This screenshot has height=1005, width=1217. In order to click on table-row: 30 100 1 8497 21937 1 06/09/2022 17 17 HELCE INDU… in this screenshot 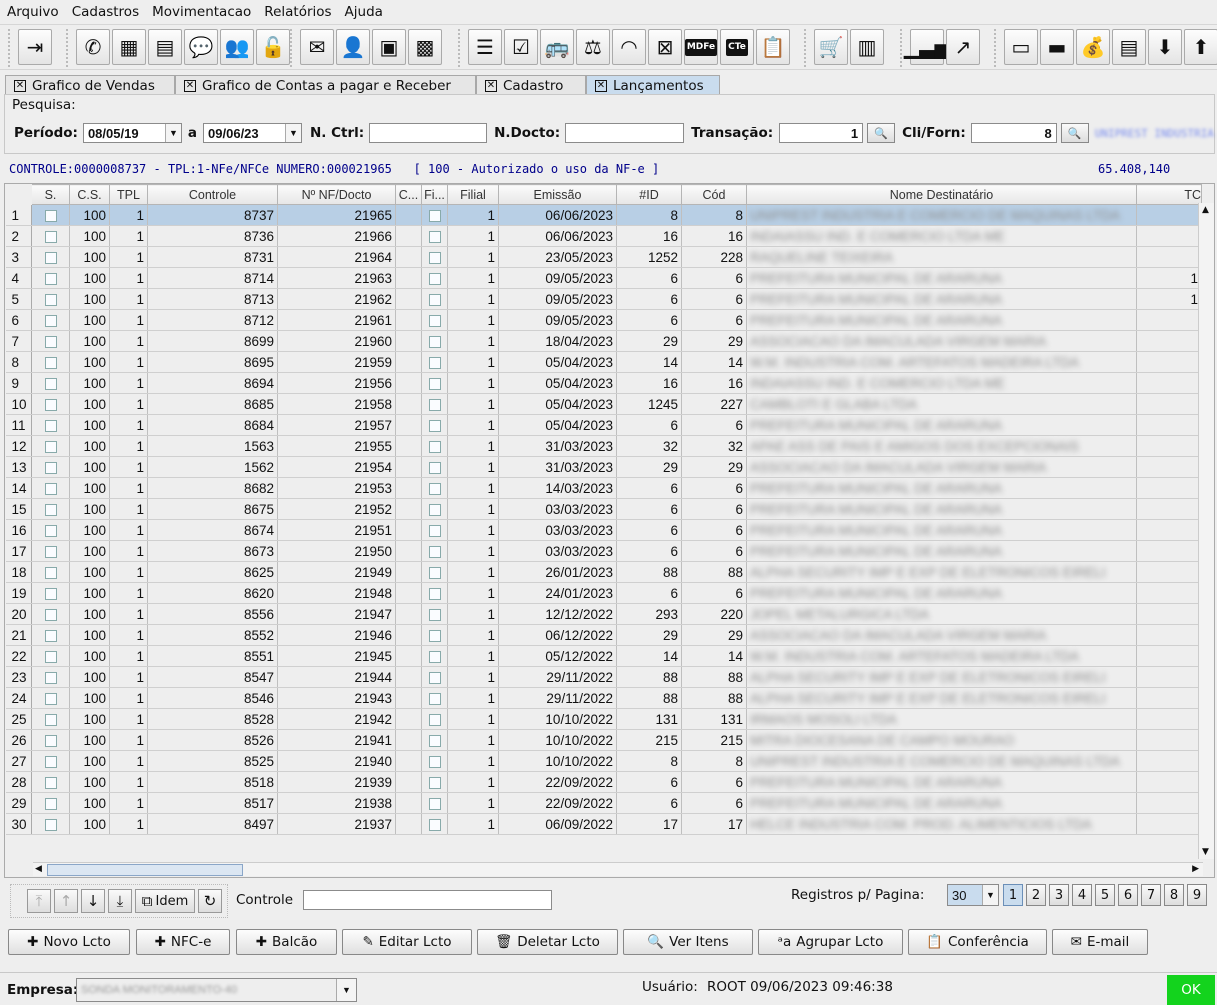, I will do `click(603, 824)`.